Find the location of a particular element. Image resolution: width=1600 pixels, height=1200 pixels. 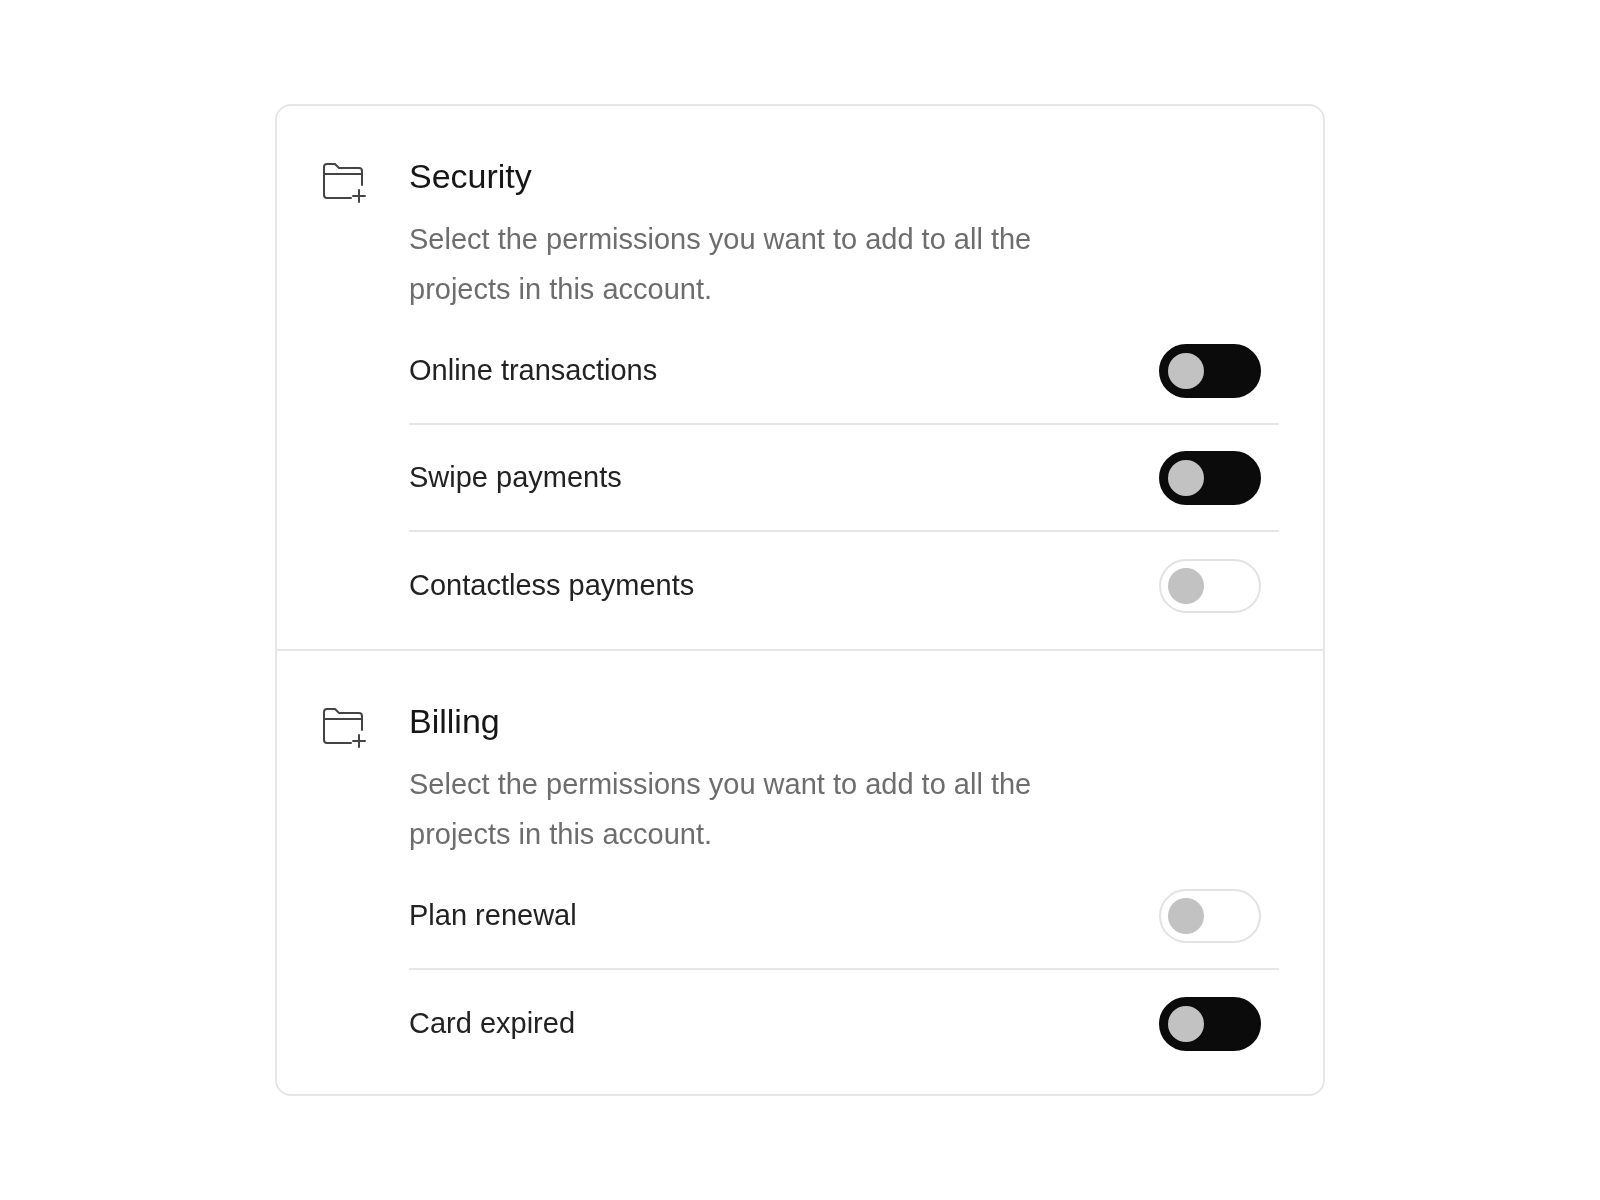

section-title: Security is located at coordinates (471, 176).